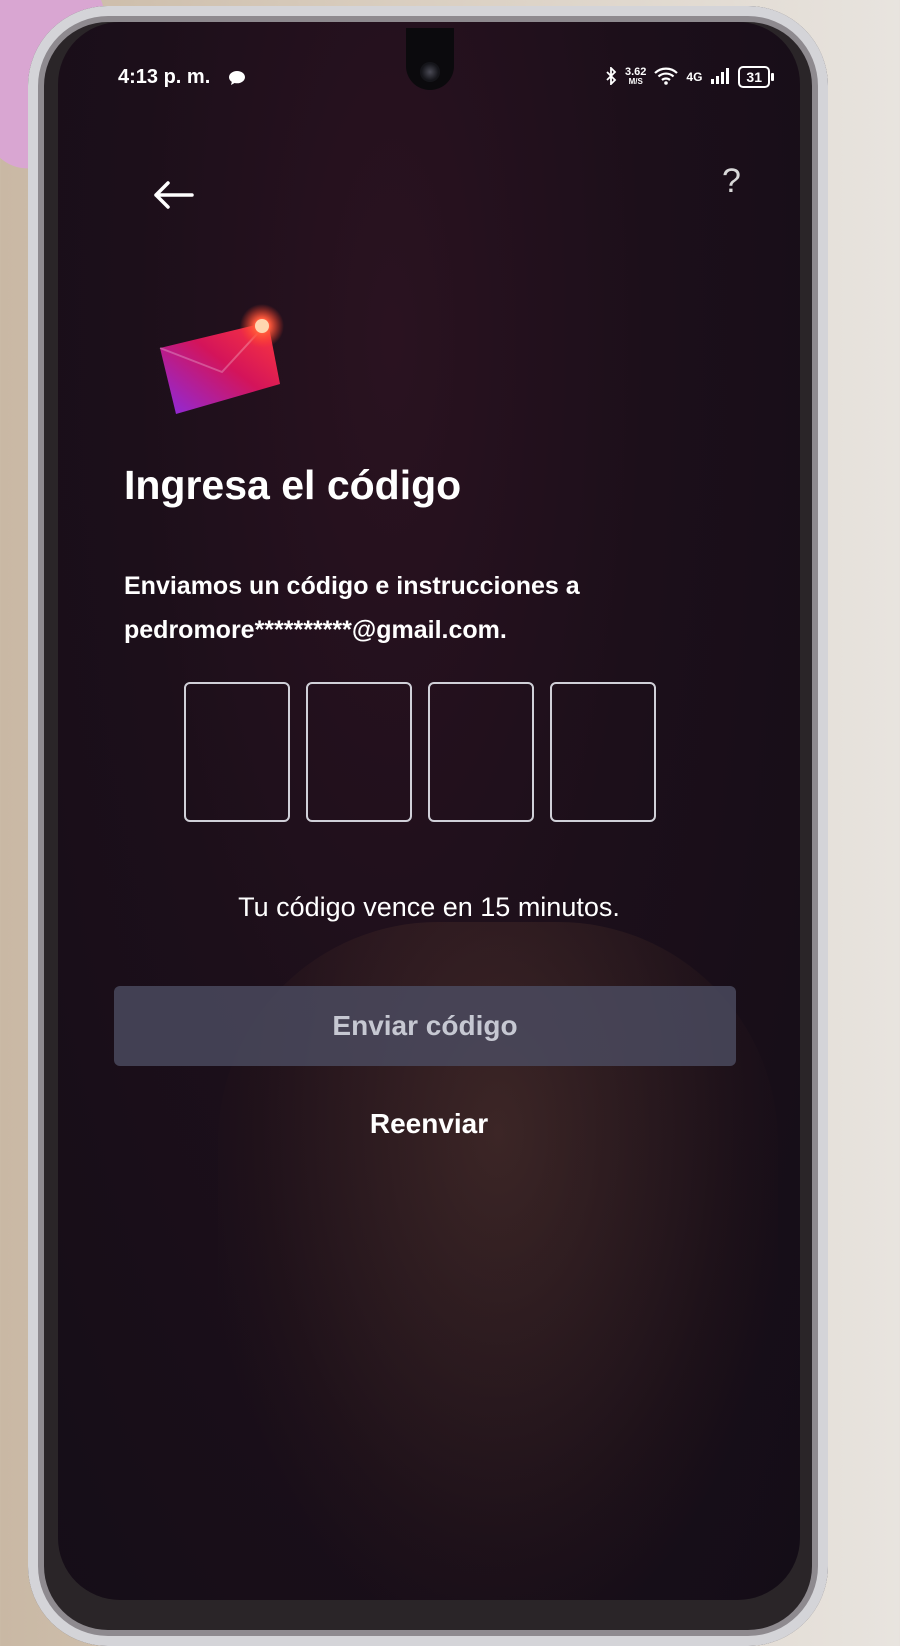 The image size is (900, 1646). What do you see at coordinates (164, 77) in the screenshot?
I see `status-time: 4:13 p. m.` at bounding box center [164, 77].